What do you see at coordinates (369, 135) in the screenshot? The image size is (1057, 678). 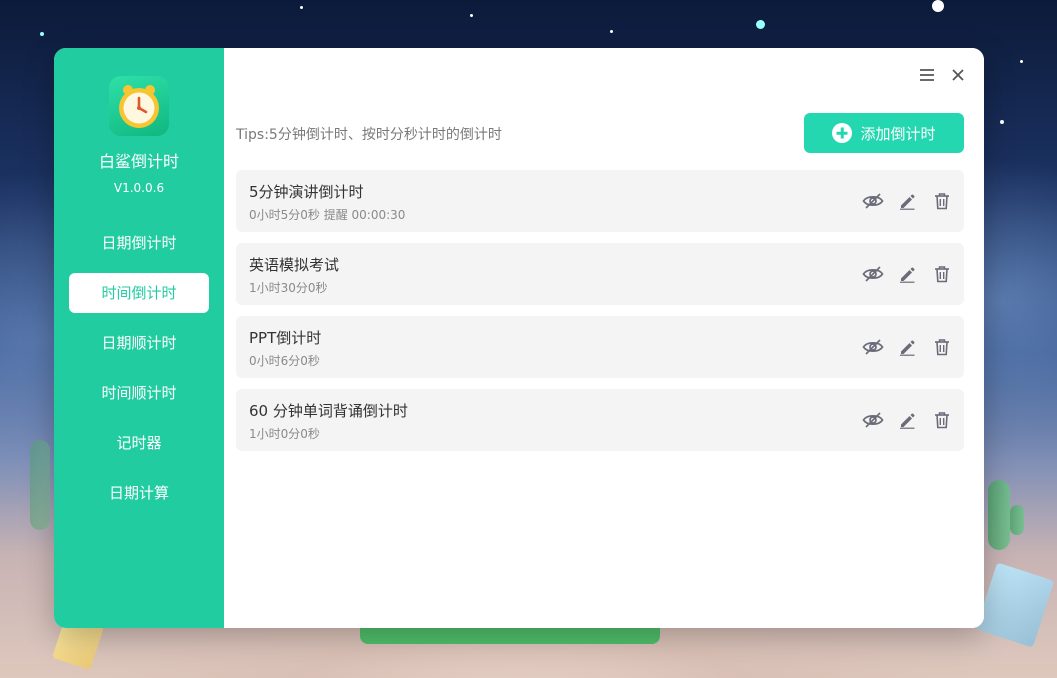 I see `tips-text: Tips:5分钟倒计时、按时分秒计时的倒计时` at bounding box center [369, 135].